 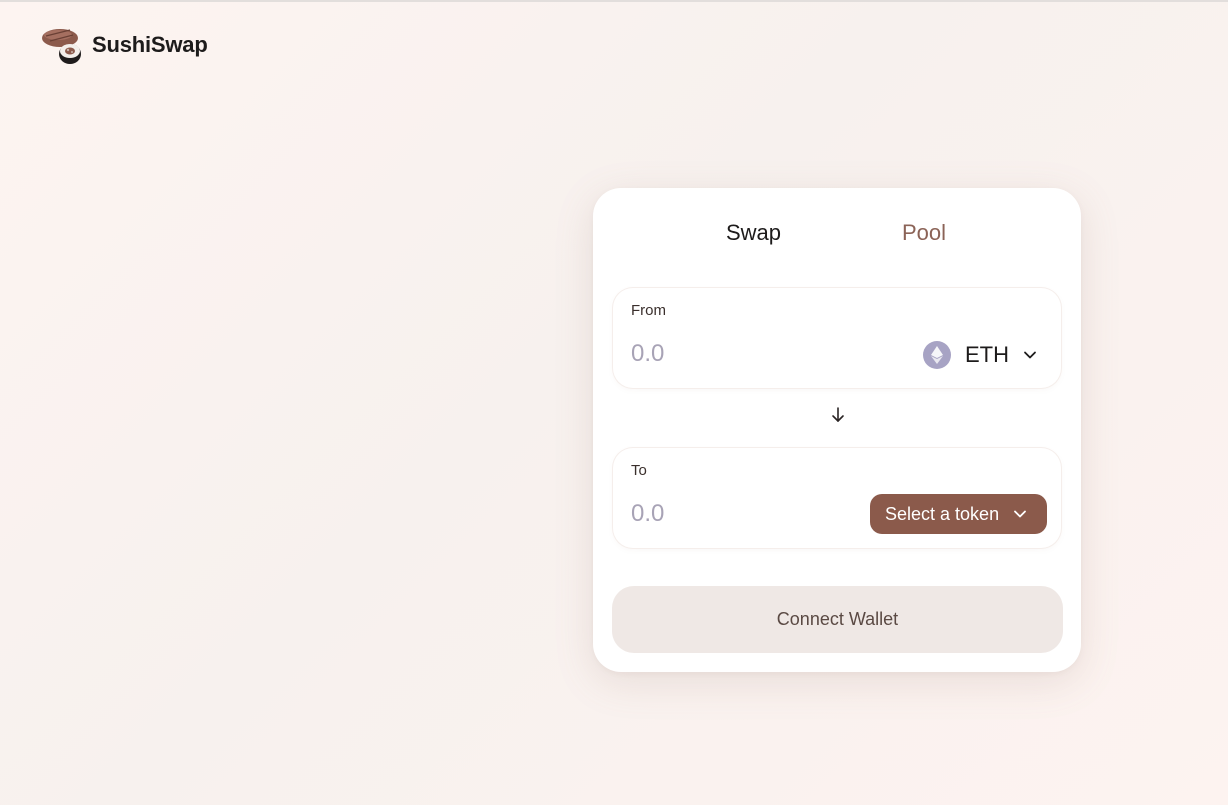 What do you see at coordinates (924, 233) in the screenshot?
I see `tab-pool: Pool` at bounding box center [924, 233].